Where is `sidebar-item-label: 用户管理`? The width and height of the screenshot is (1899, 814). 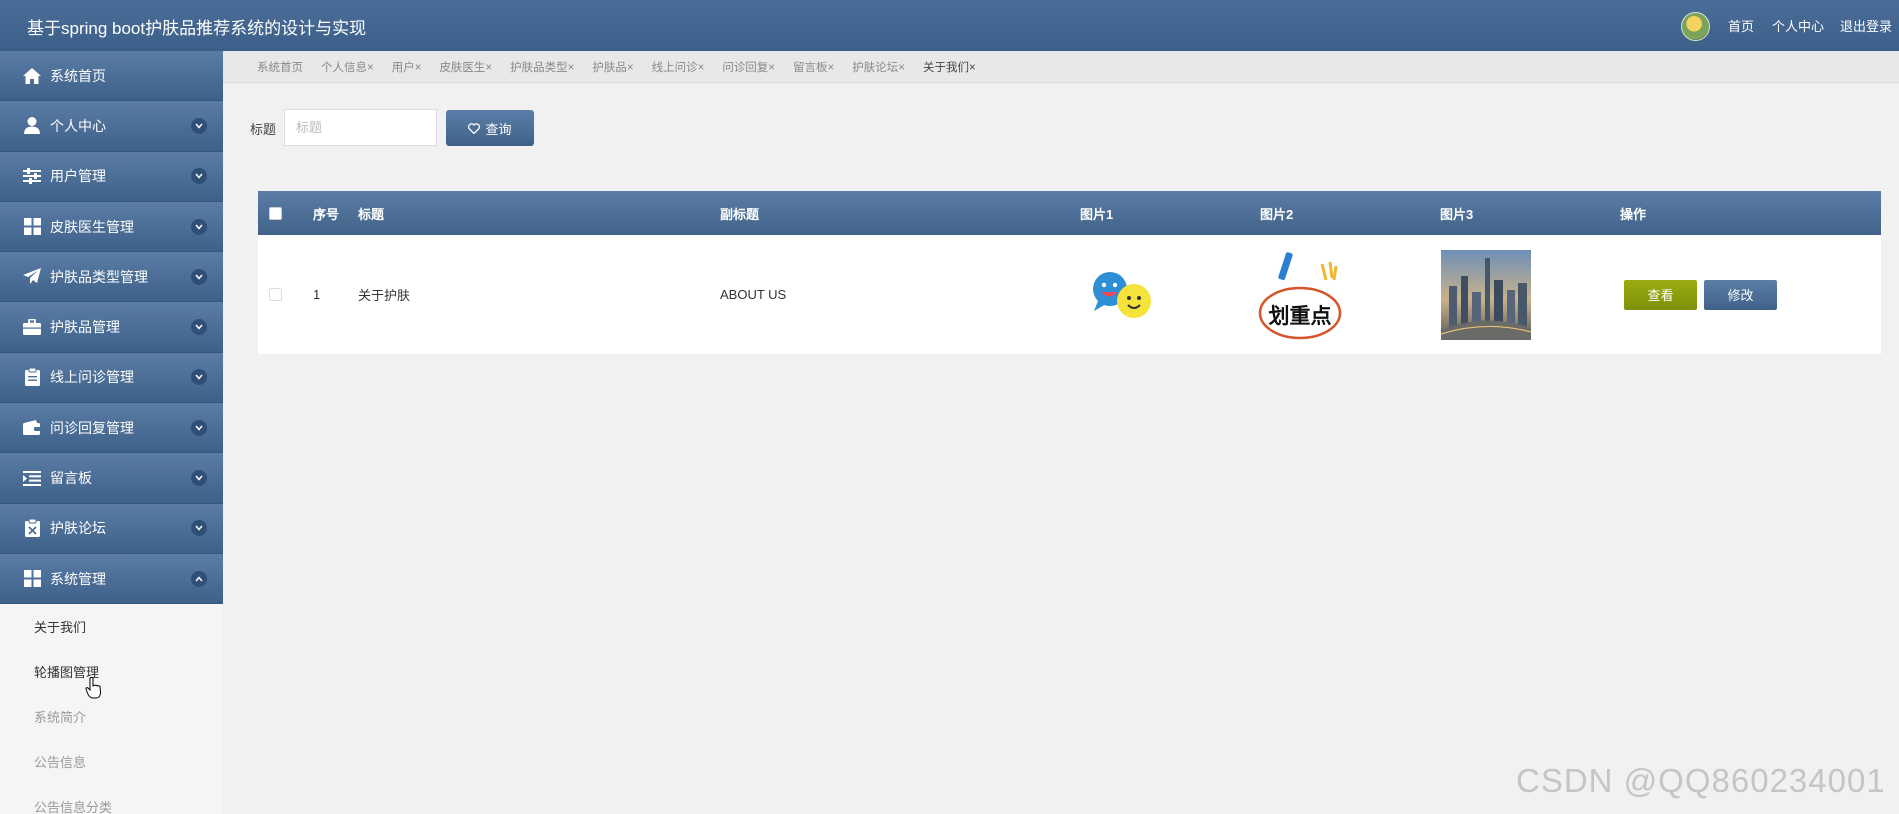 sidebar-item-label: 用户管理 is located at coordinates (78, 176).